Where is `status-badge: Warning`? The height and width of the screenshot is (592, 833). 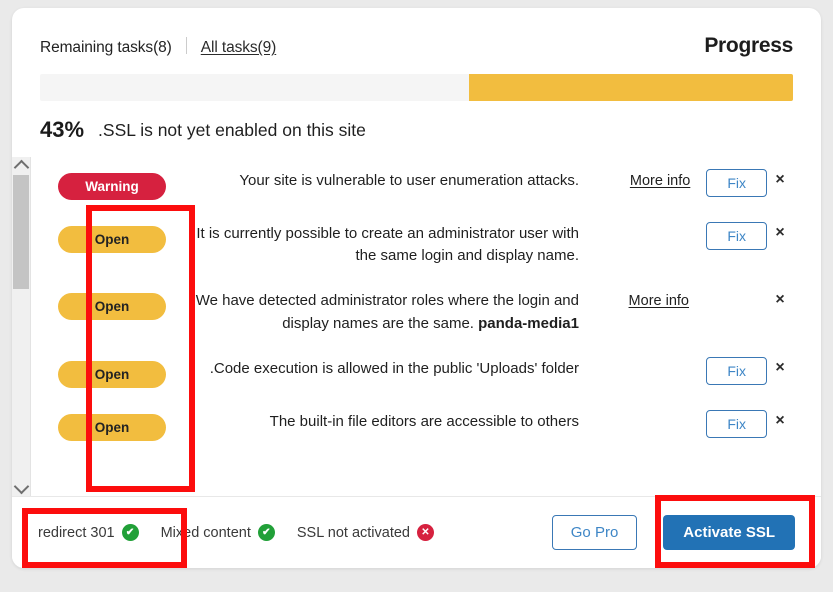
status-badge: Warning is located at coordinates (112, 186).